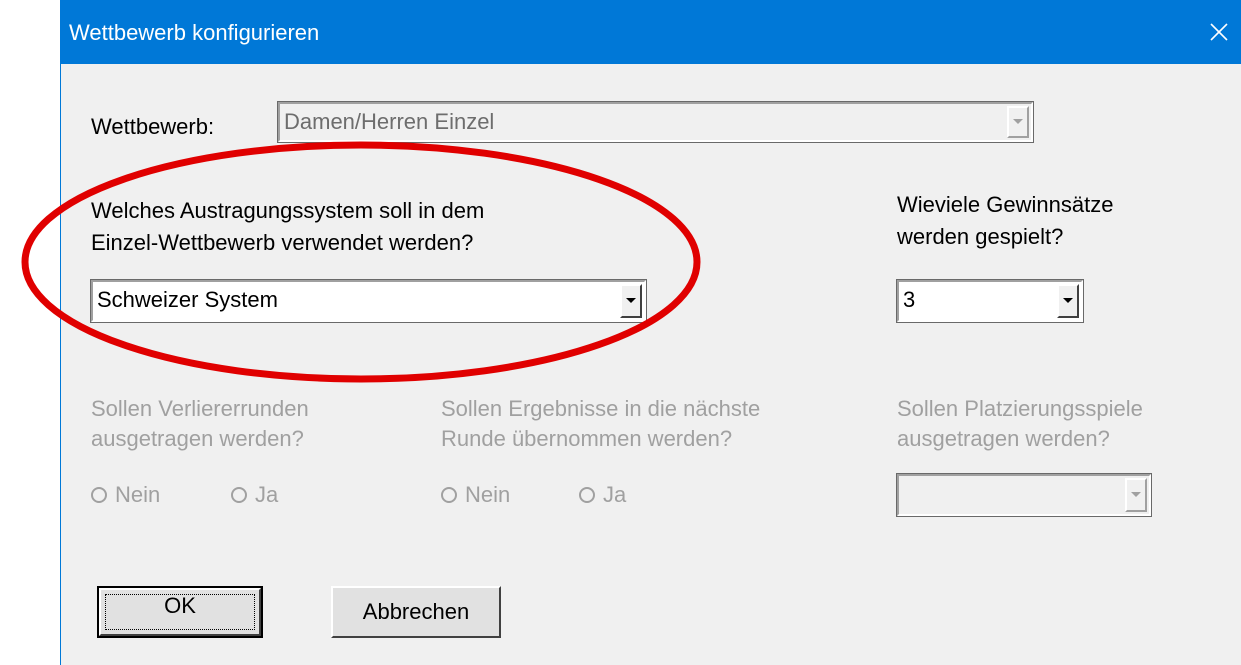 The width and height of the screenshot is (1241, 665). I want to click on carry-results-radio-yes-label: Ja, so click(615, 494).